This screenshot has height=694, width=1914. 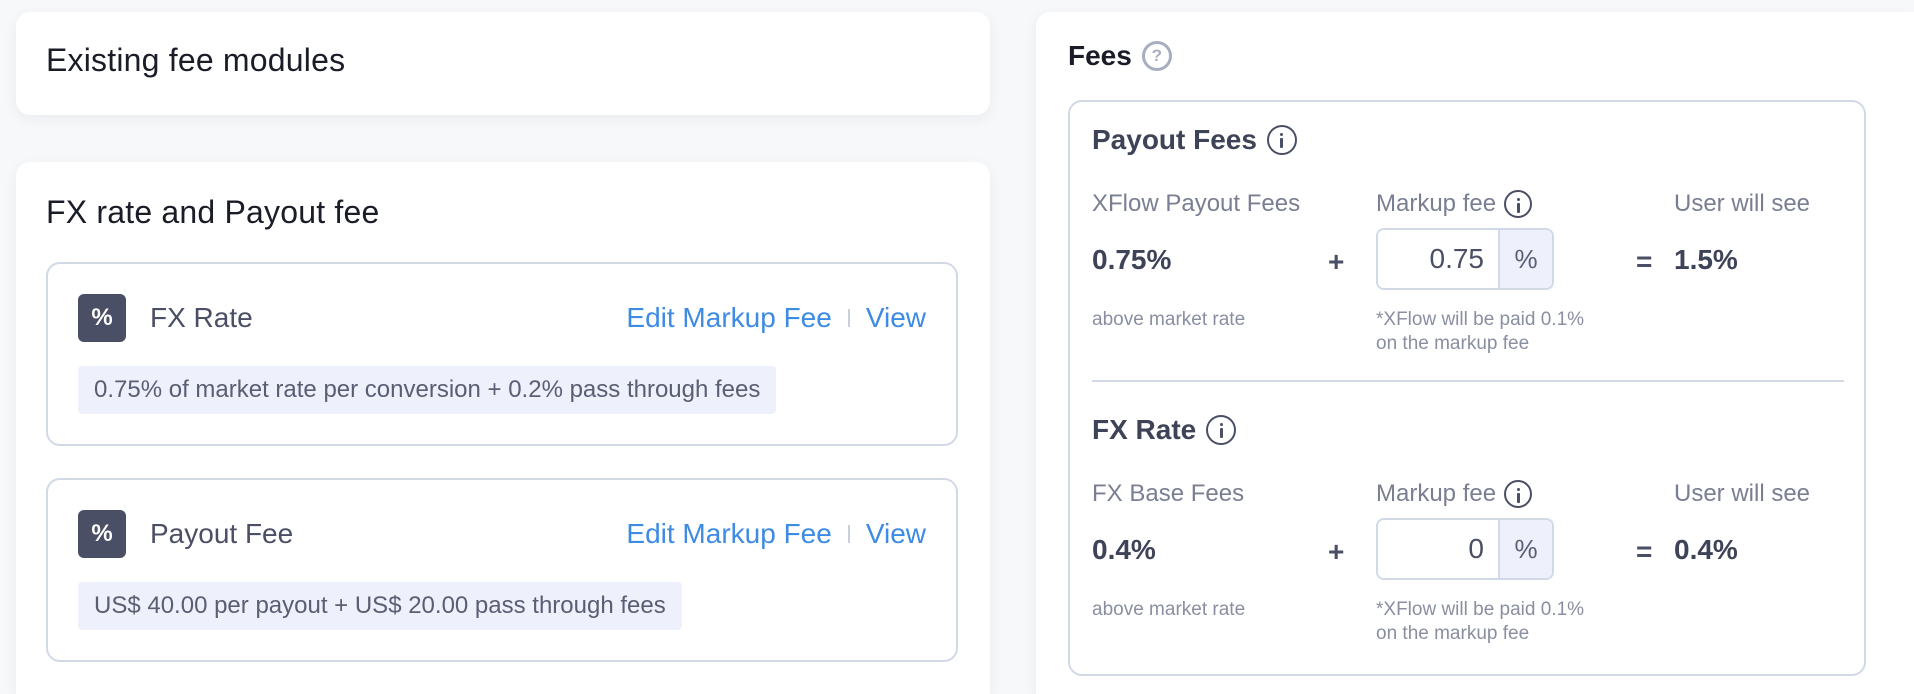 I want to click on fx-rate-actions: Edit Markup Fee View, so click(x=776, y=318).